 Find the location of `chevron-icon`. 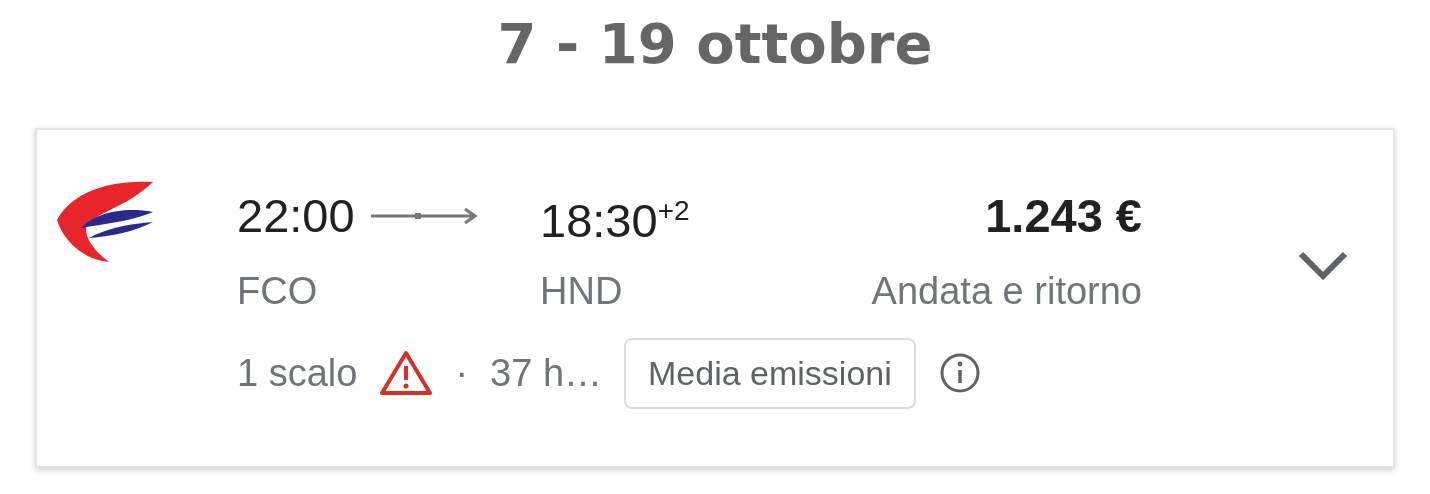

chevron-icon is located at coordinates (1323, 266).